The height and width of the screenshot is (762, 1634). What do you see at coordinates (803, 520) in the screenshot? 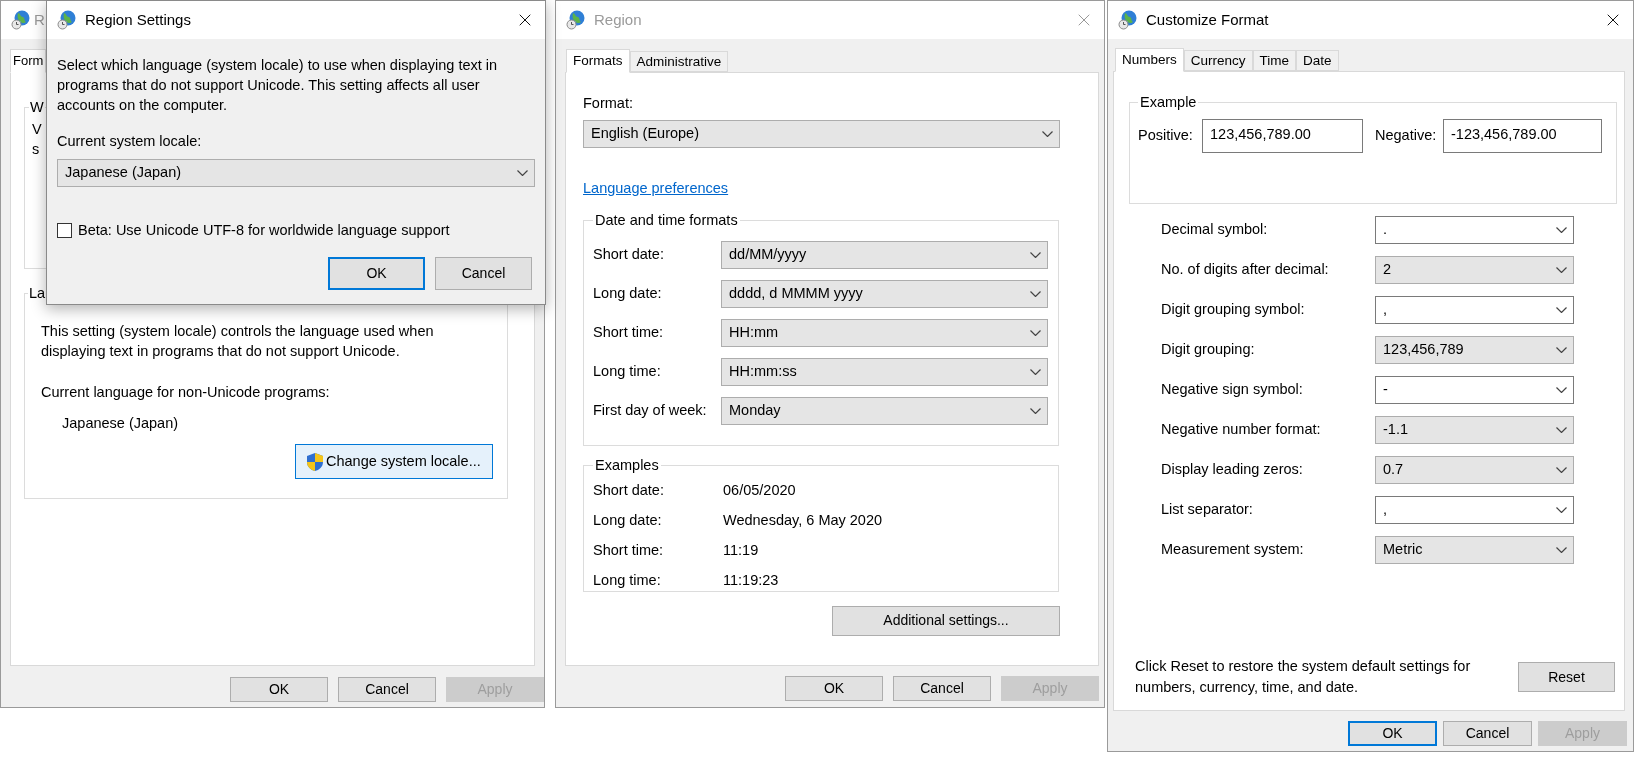
I see `example-value: Wednesday, 6 May 2020` at bounding box center [803, 520].